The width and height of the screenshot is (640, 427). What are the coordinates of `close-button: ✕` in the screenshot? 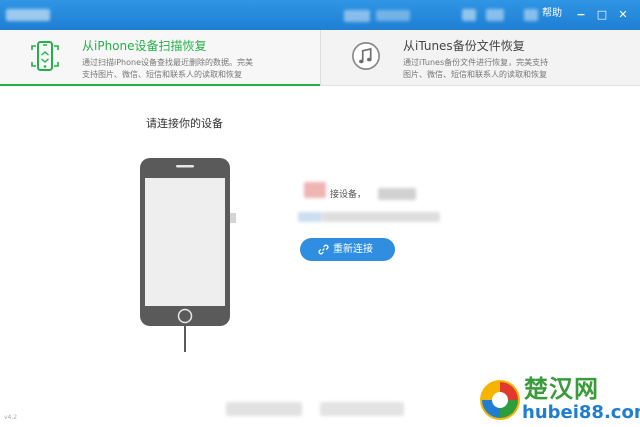 It's located at (623, 15).